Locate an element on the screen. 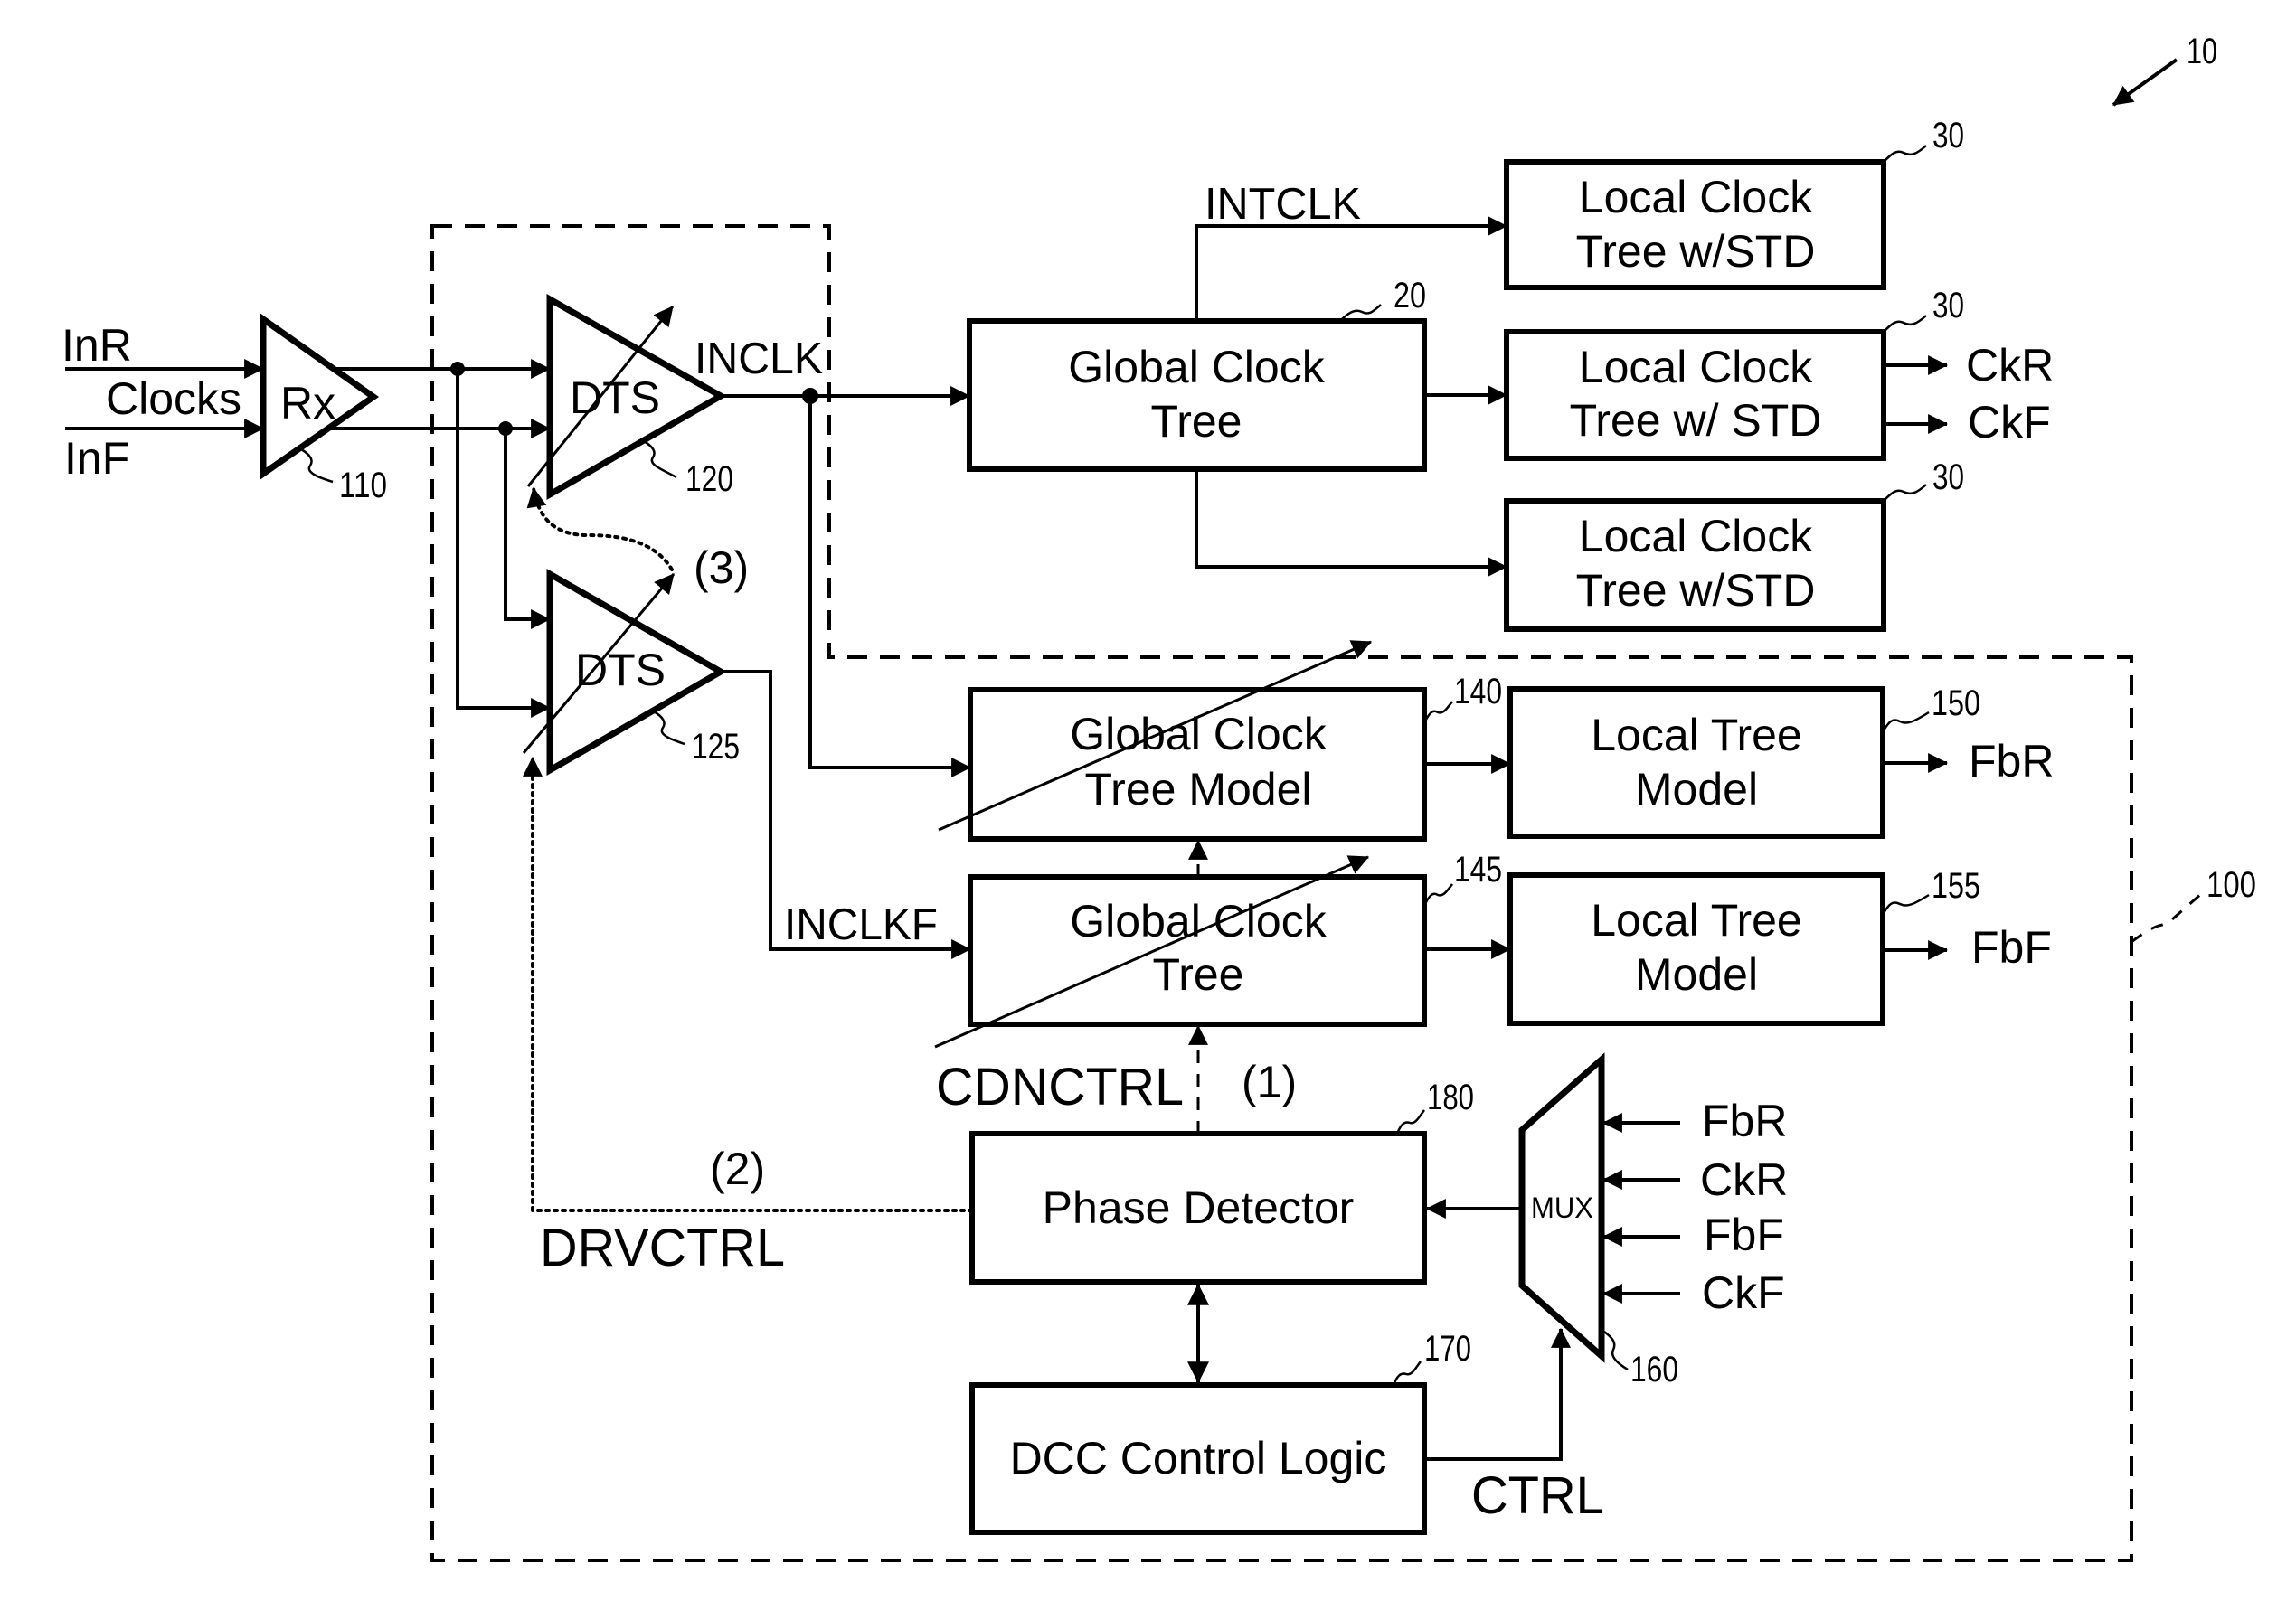 The image size is (2296, 1620). ref-label-140: 140 is located at coordinates (1478, 691).